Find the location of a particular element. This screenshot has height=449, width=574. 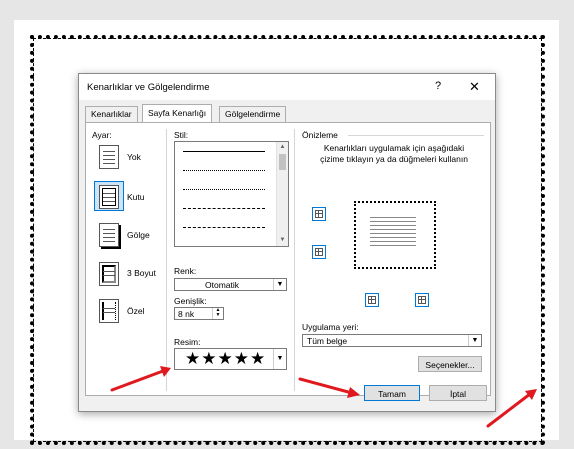

annotation-arrows is located at coordinates (323, 397).